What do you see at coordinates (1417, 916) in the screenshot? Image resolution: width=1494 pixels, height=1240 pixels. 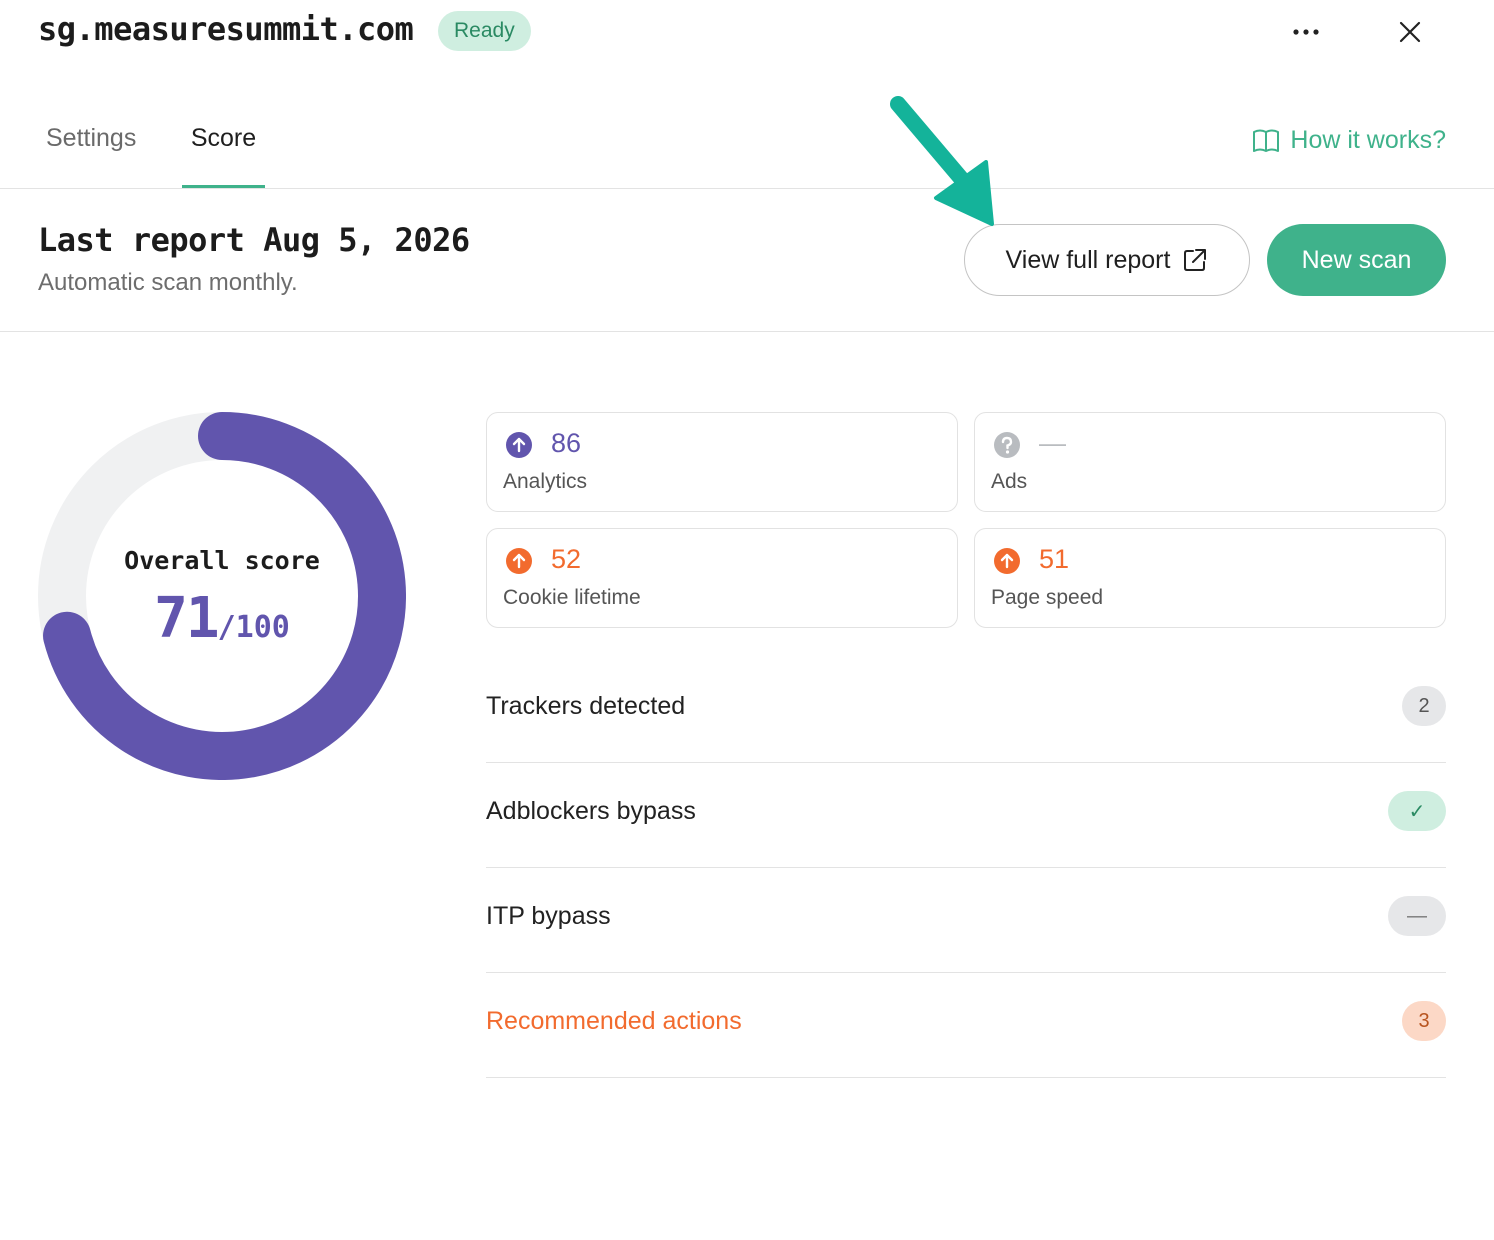 I see `dash-icon: —` at bounding box center [1417, 916].